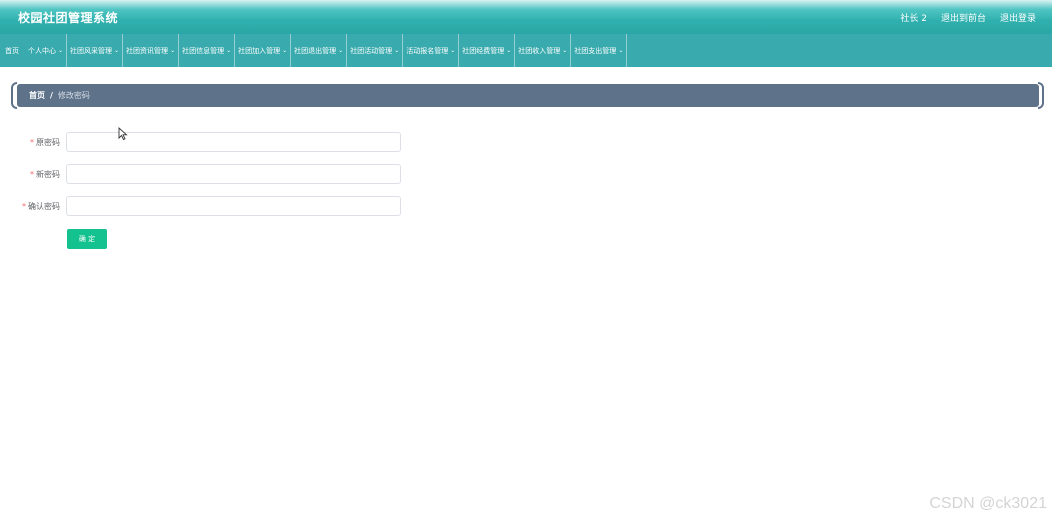  I want to click on form-row-old-password: * 原密码, so click(210, 142).